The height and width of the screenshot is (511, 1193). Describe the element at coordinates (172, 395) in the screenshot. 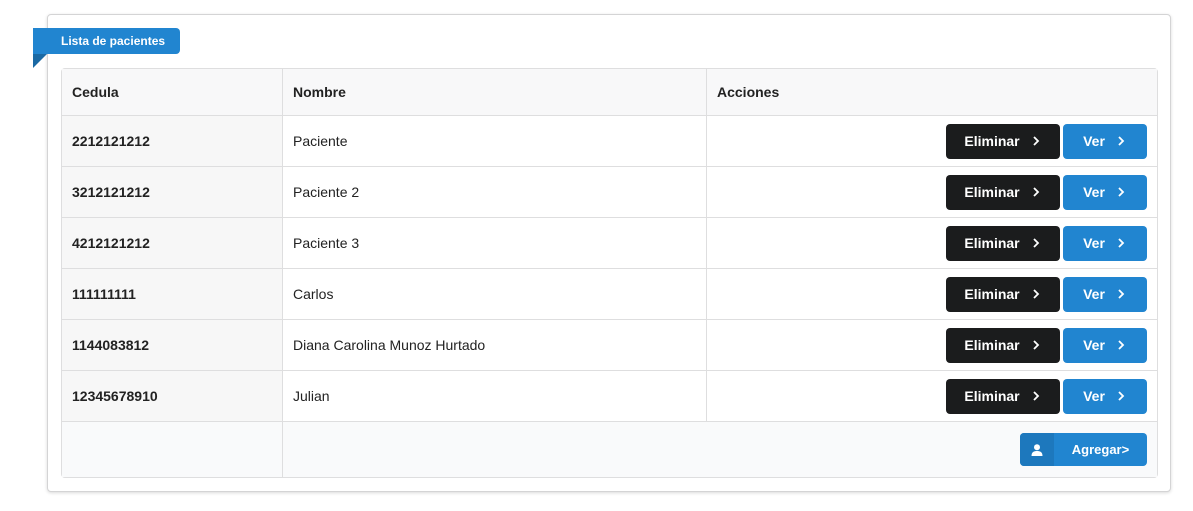

I see `cedula-cell: 12345678910` at that location.